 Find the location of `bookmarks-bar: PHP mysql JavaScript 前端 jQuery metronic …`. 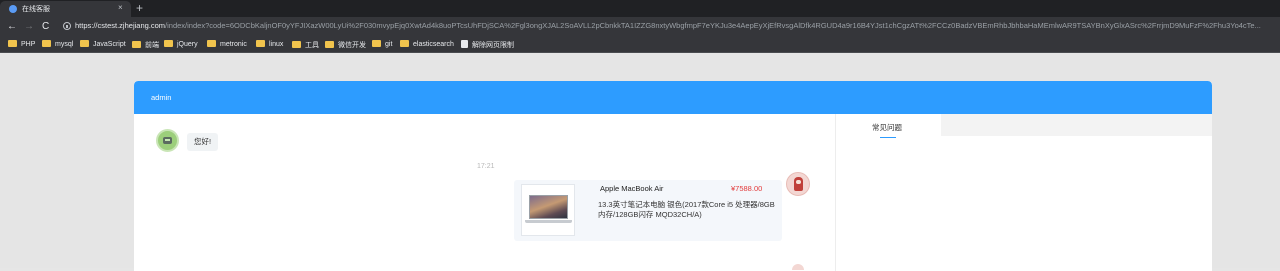

bookmarks-bar: PHP mysql JavaScript 前端 jQuery metronic … is located at coordinates (640, 45).